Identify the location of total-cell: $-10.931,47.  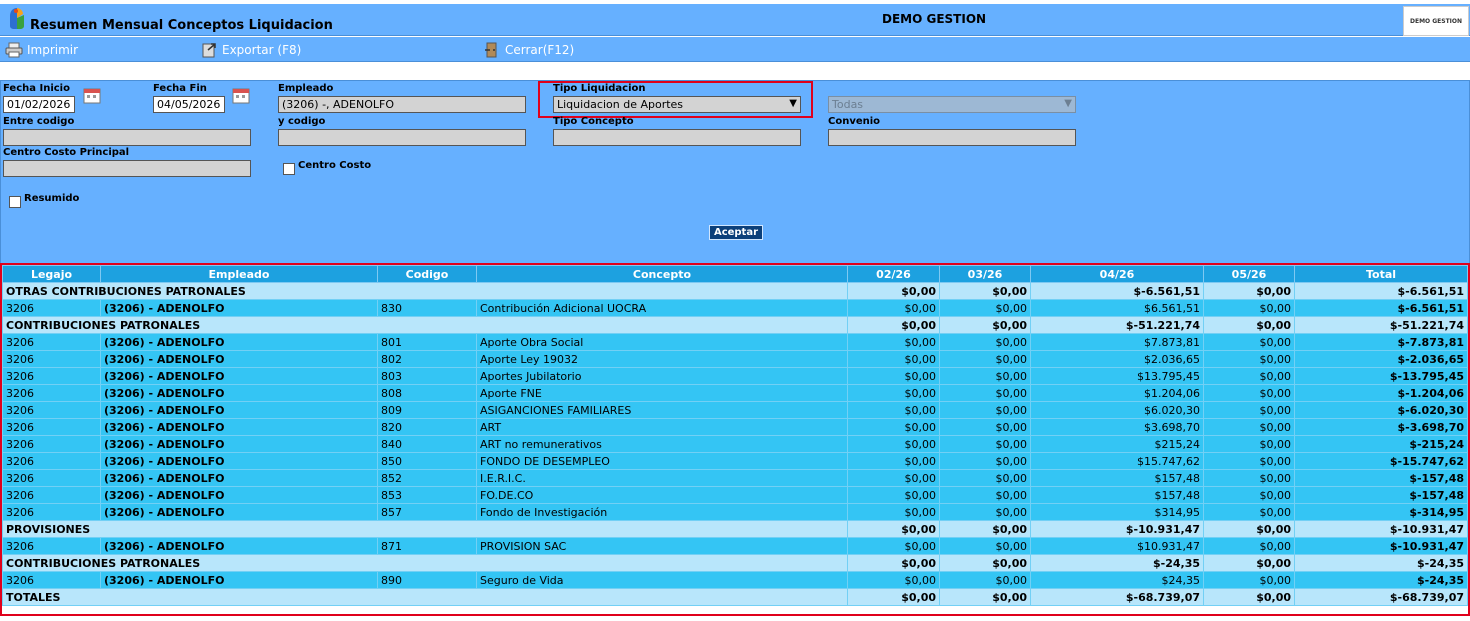
(1381, 529).